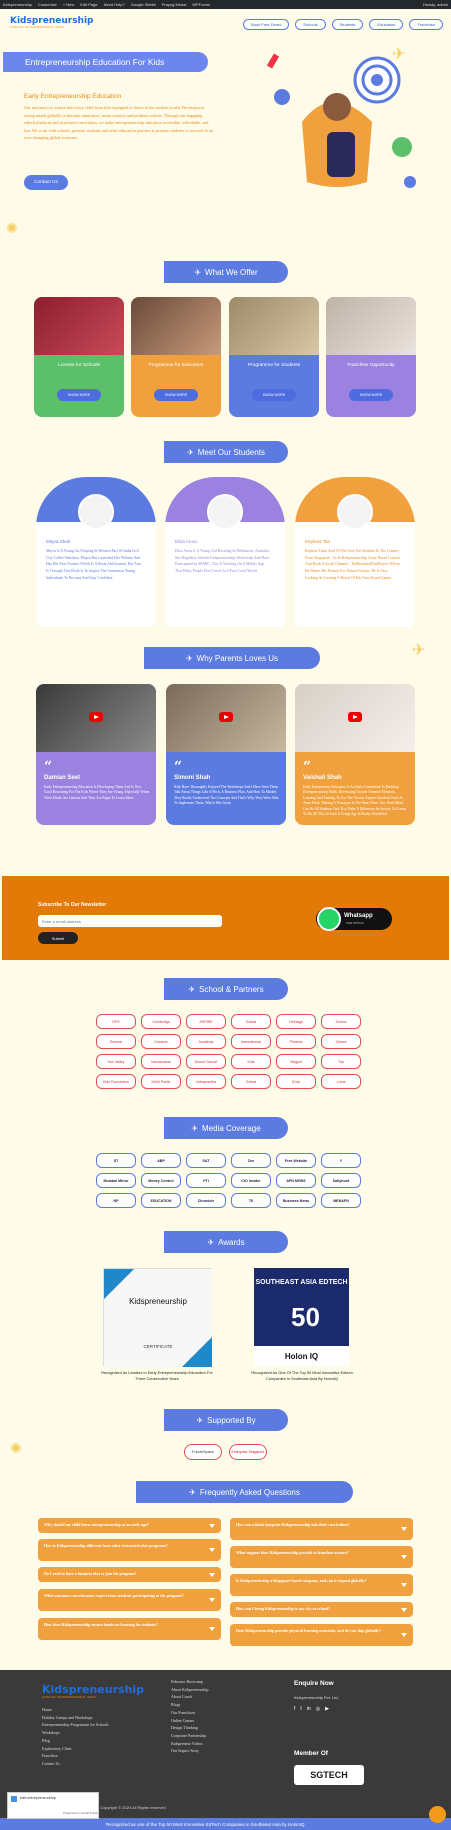  What do you see at coordinates (75, 1749) in the screenshot?
I see `footer-link: Exploratory Clinic` at bounding box center [75, 1749].